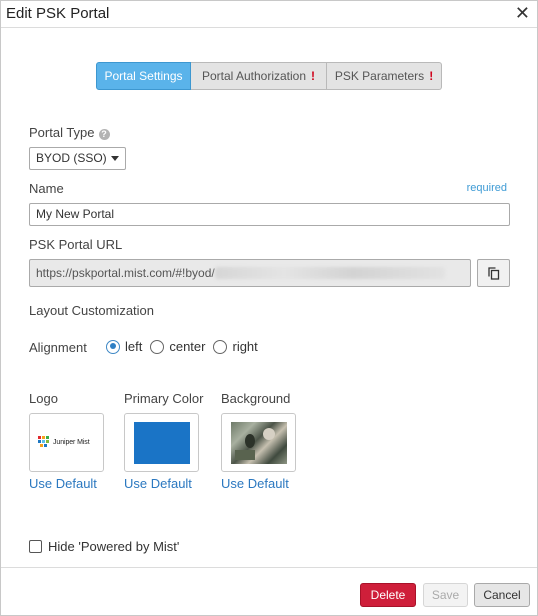 The width and height of the screenshot is (538, 616). I want to click on chevron-down-icon, so click(115, 158).